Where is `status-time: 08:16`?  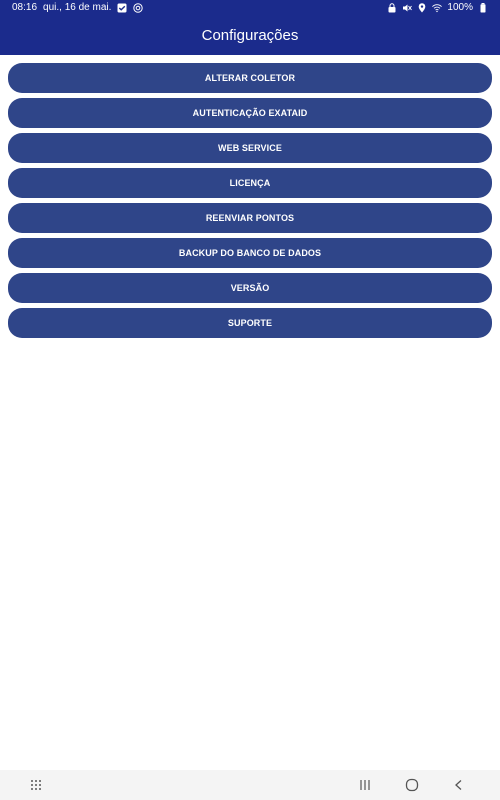 status-time: 08:16 is located at coordinates (25, 7).